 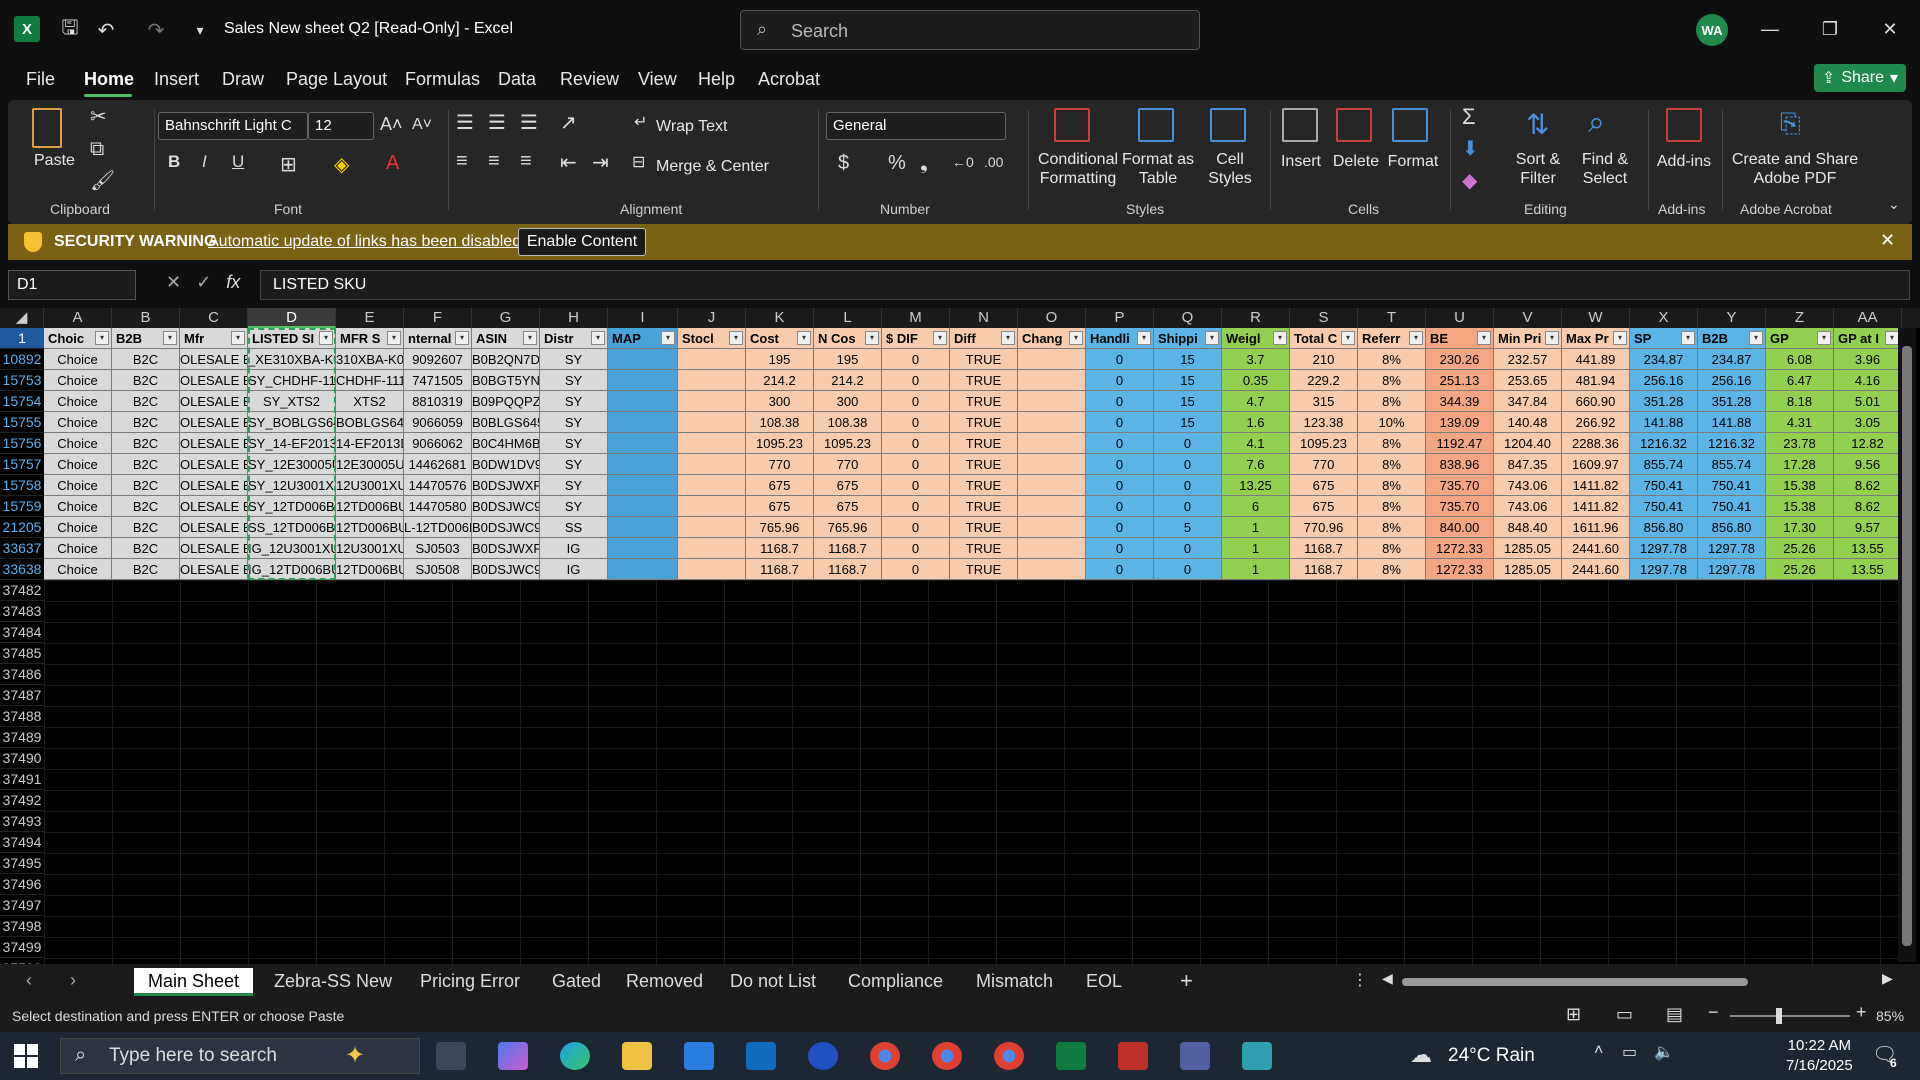 What do you see at coordinates (1120, 318) in the screenshot?
I see `column-header-p: P` at bounding box center [1120, 318].